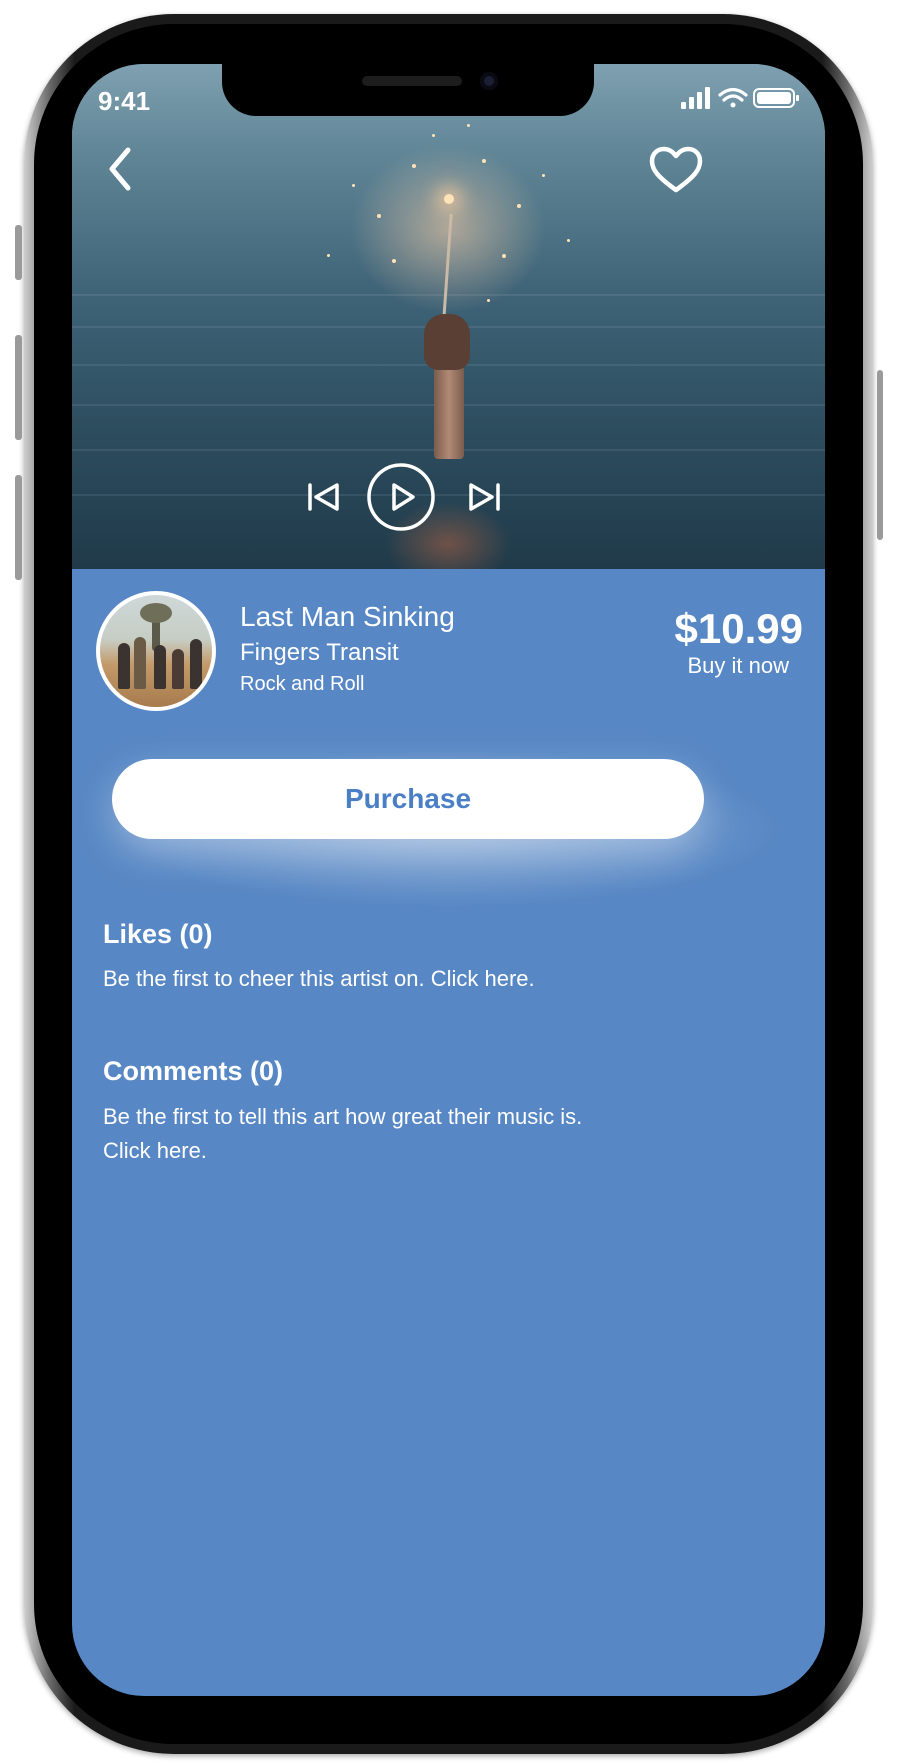  I want to click on back-button, so click(122, 169).